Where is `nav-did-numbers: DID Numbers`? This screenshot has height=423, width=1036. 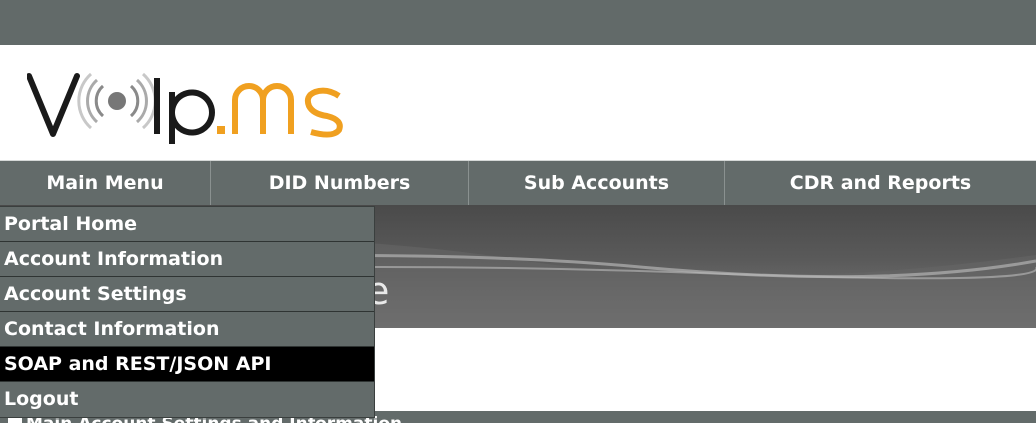
nav-did-numbers: DID Numbers is located at coordinates (340, 183).